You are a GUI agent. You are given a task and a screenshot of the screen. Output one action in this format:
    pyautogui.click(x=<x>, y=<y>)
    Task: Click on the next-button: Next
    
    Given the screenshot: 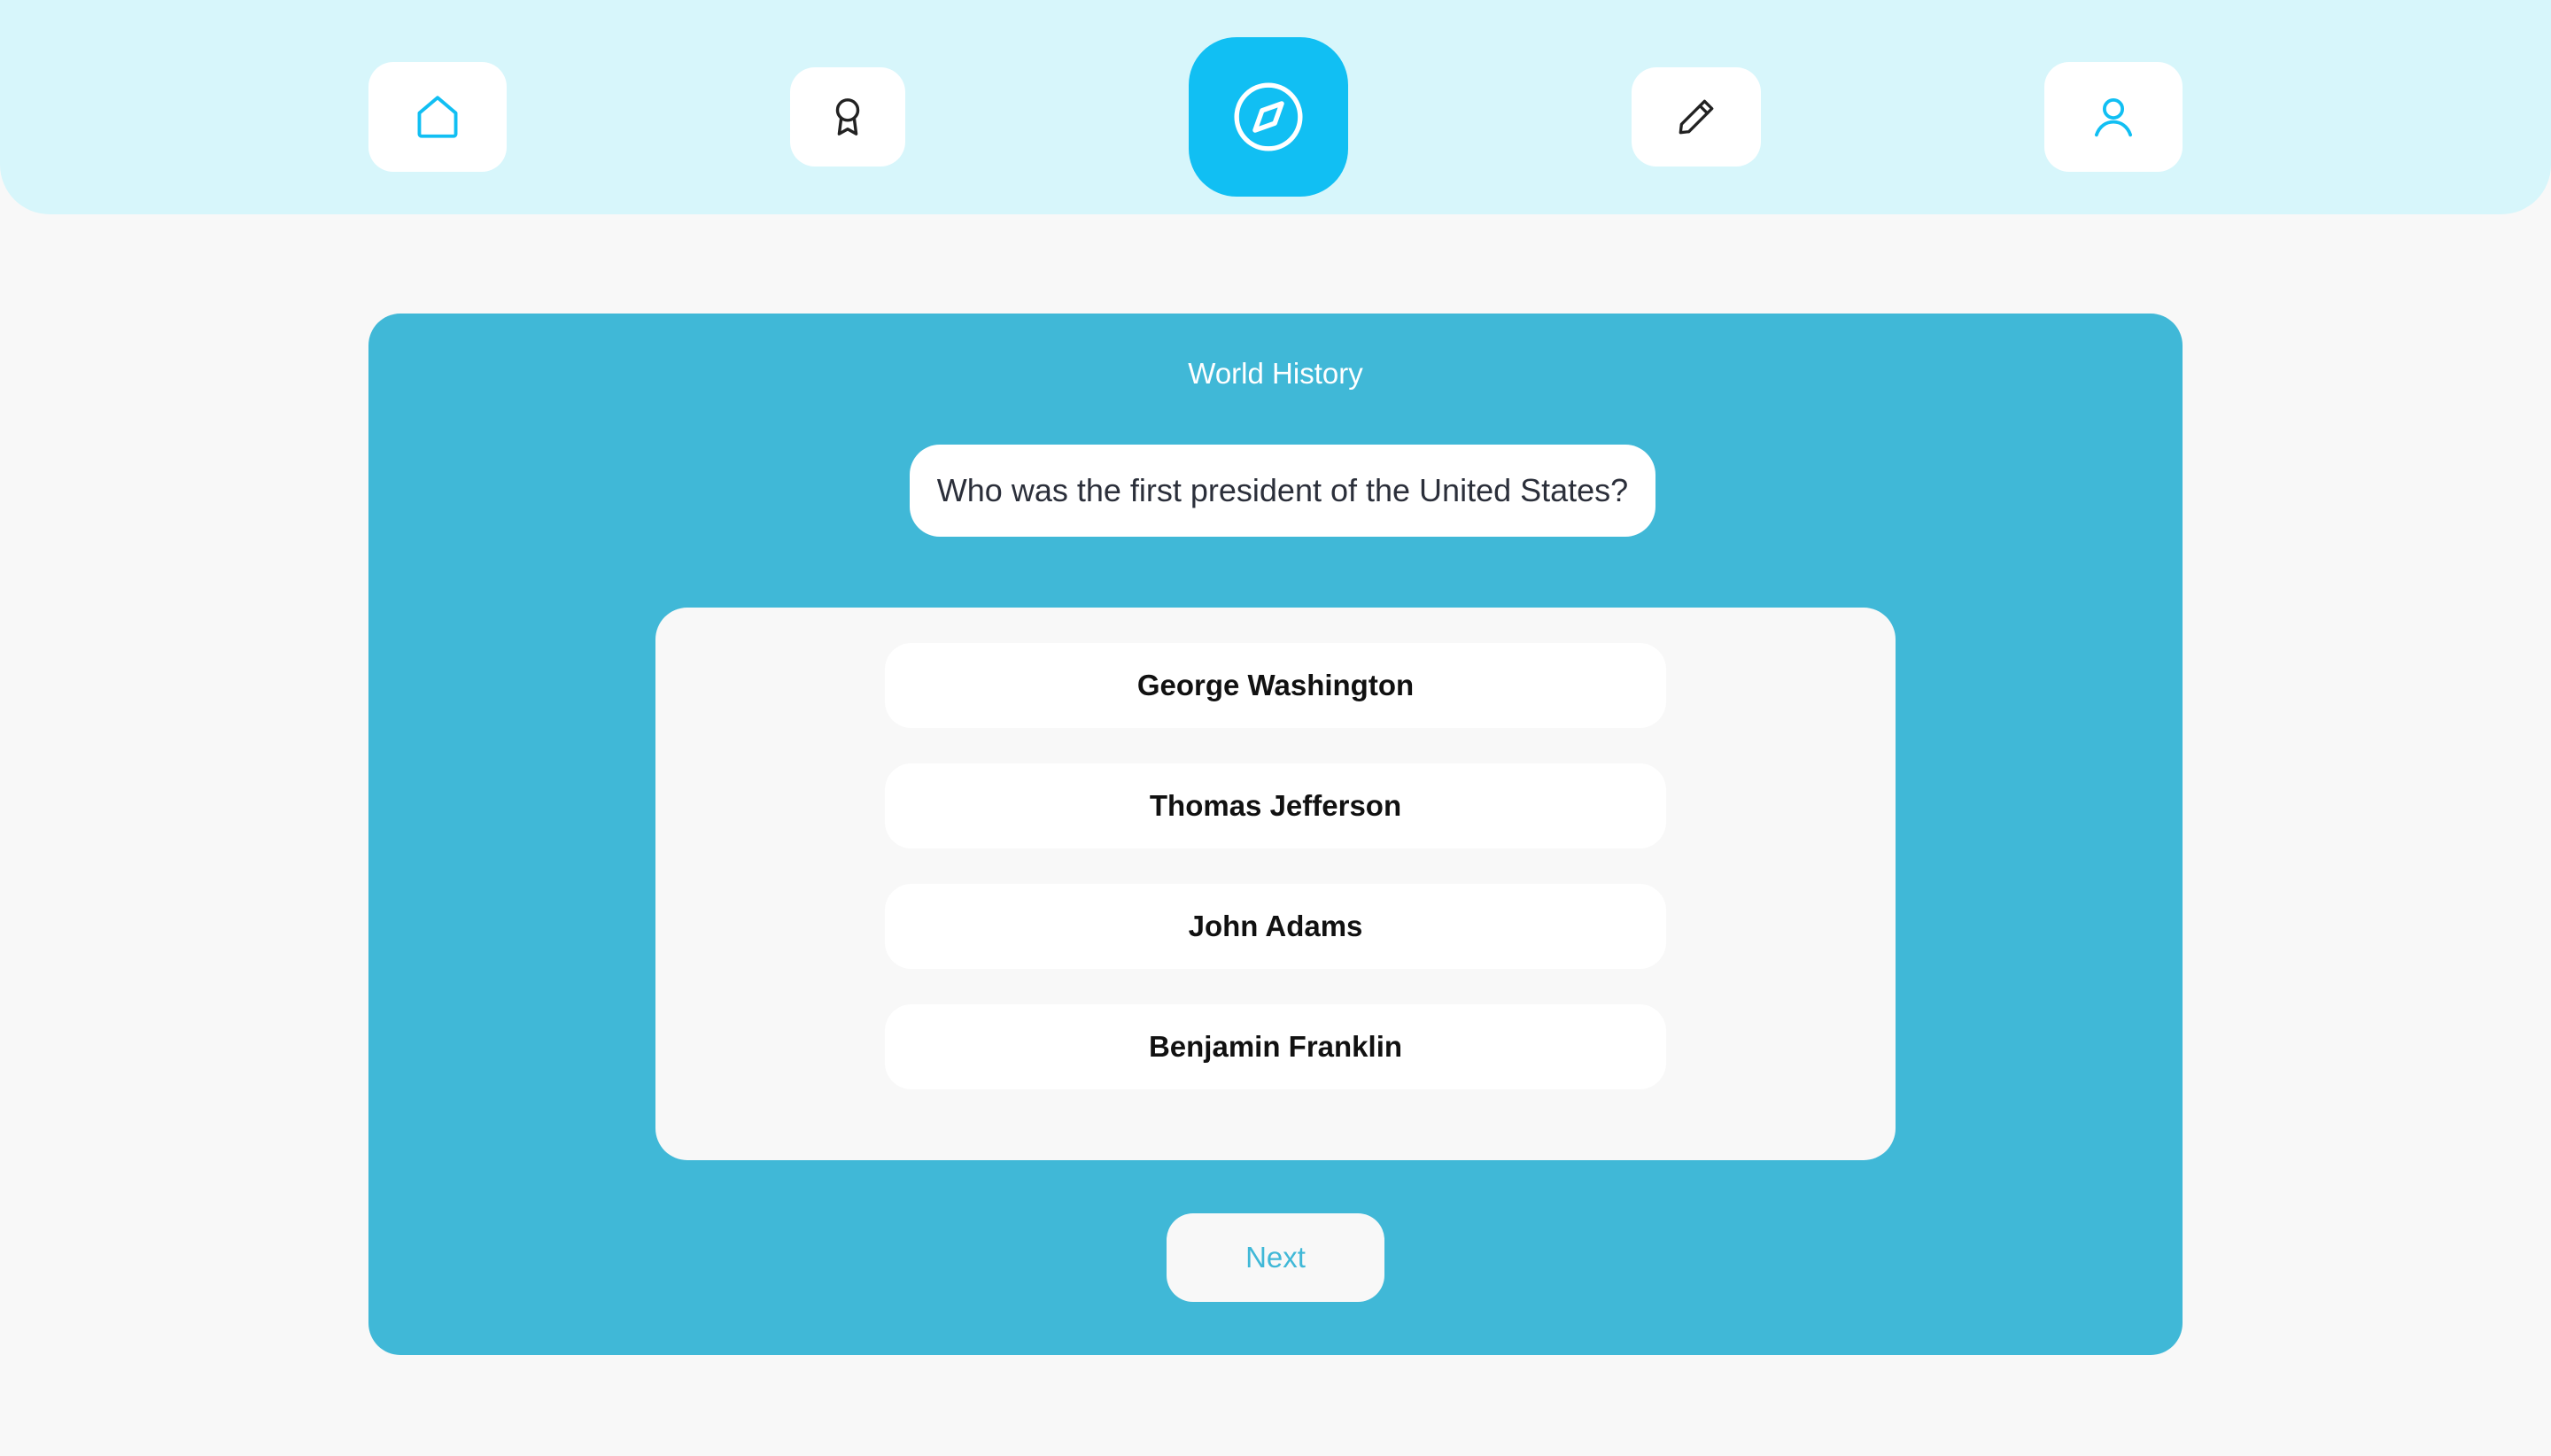 What is the action you would take?
    pyautogui.click(x=1275, y=1257)
    